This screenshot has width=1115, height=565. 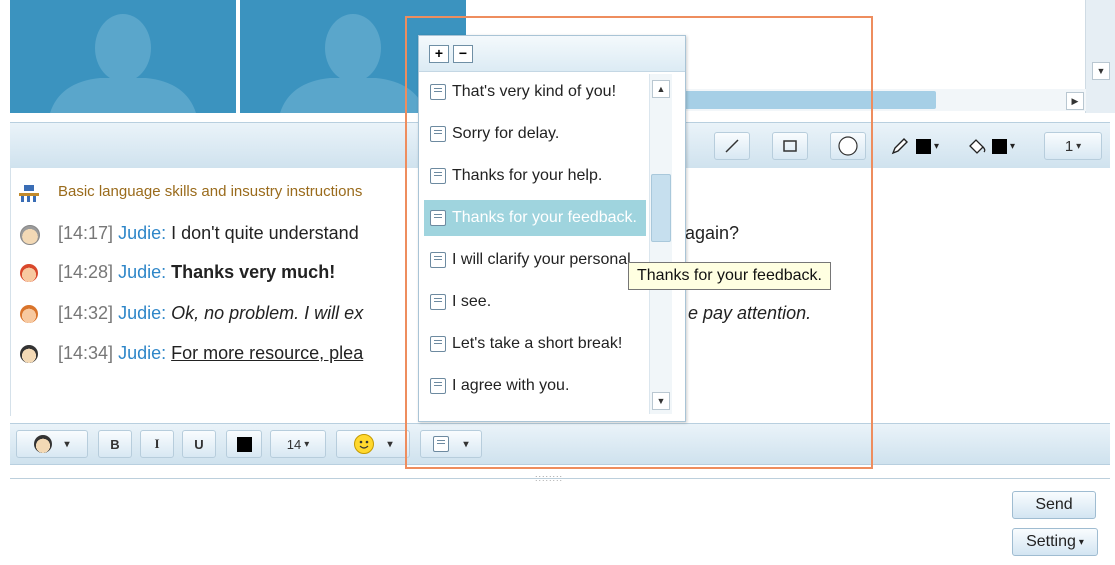 What do you see at coordinates (914, 146) in the screenshot?
I see `pencil-color-picker: ▾` at bounding box center [914, 146].